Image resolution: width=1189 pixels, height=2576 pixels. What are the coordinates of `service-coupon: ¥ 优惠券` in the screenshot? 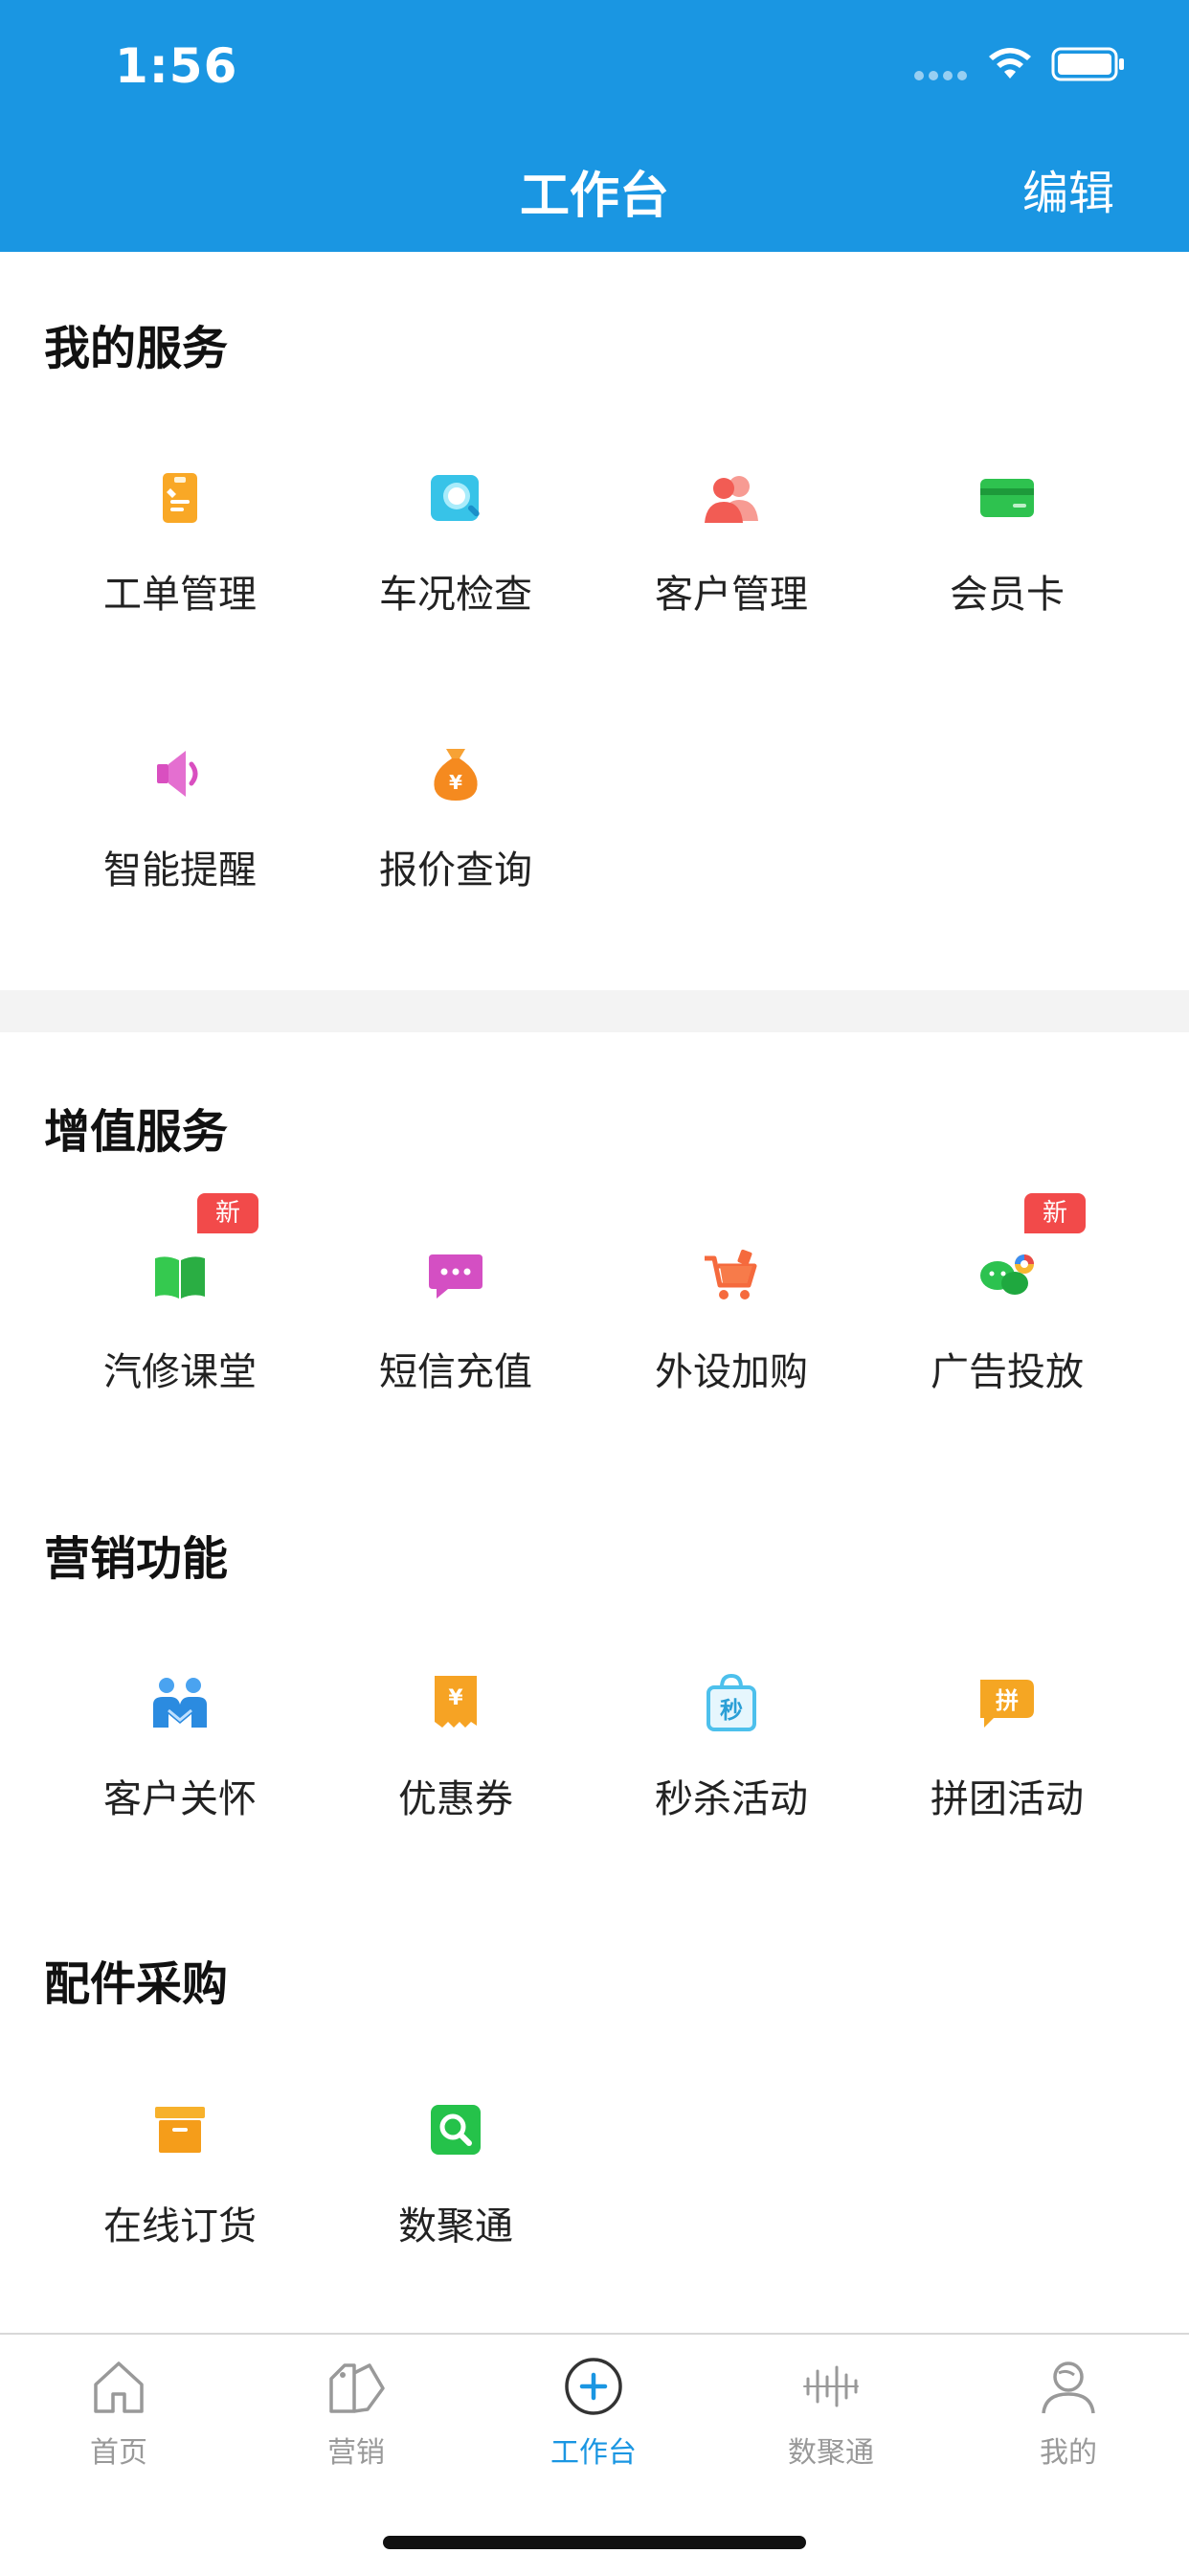 It's located at (456, 1747).